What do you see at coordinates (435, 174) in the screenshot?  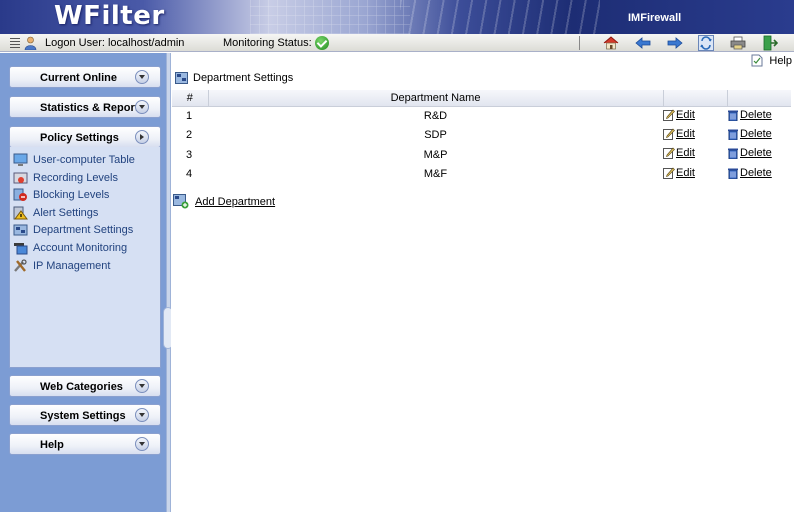 I see `department-name: M&F` at bounding box center [435, 174].